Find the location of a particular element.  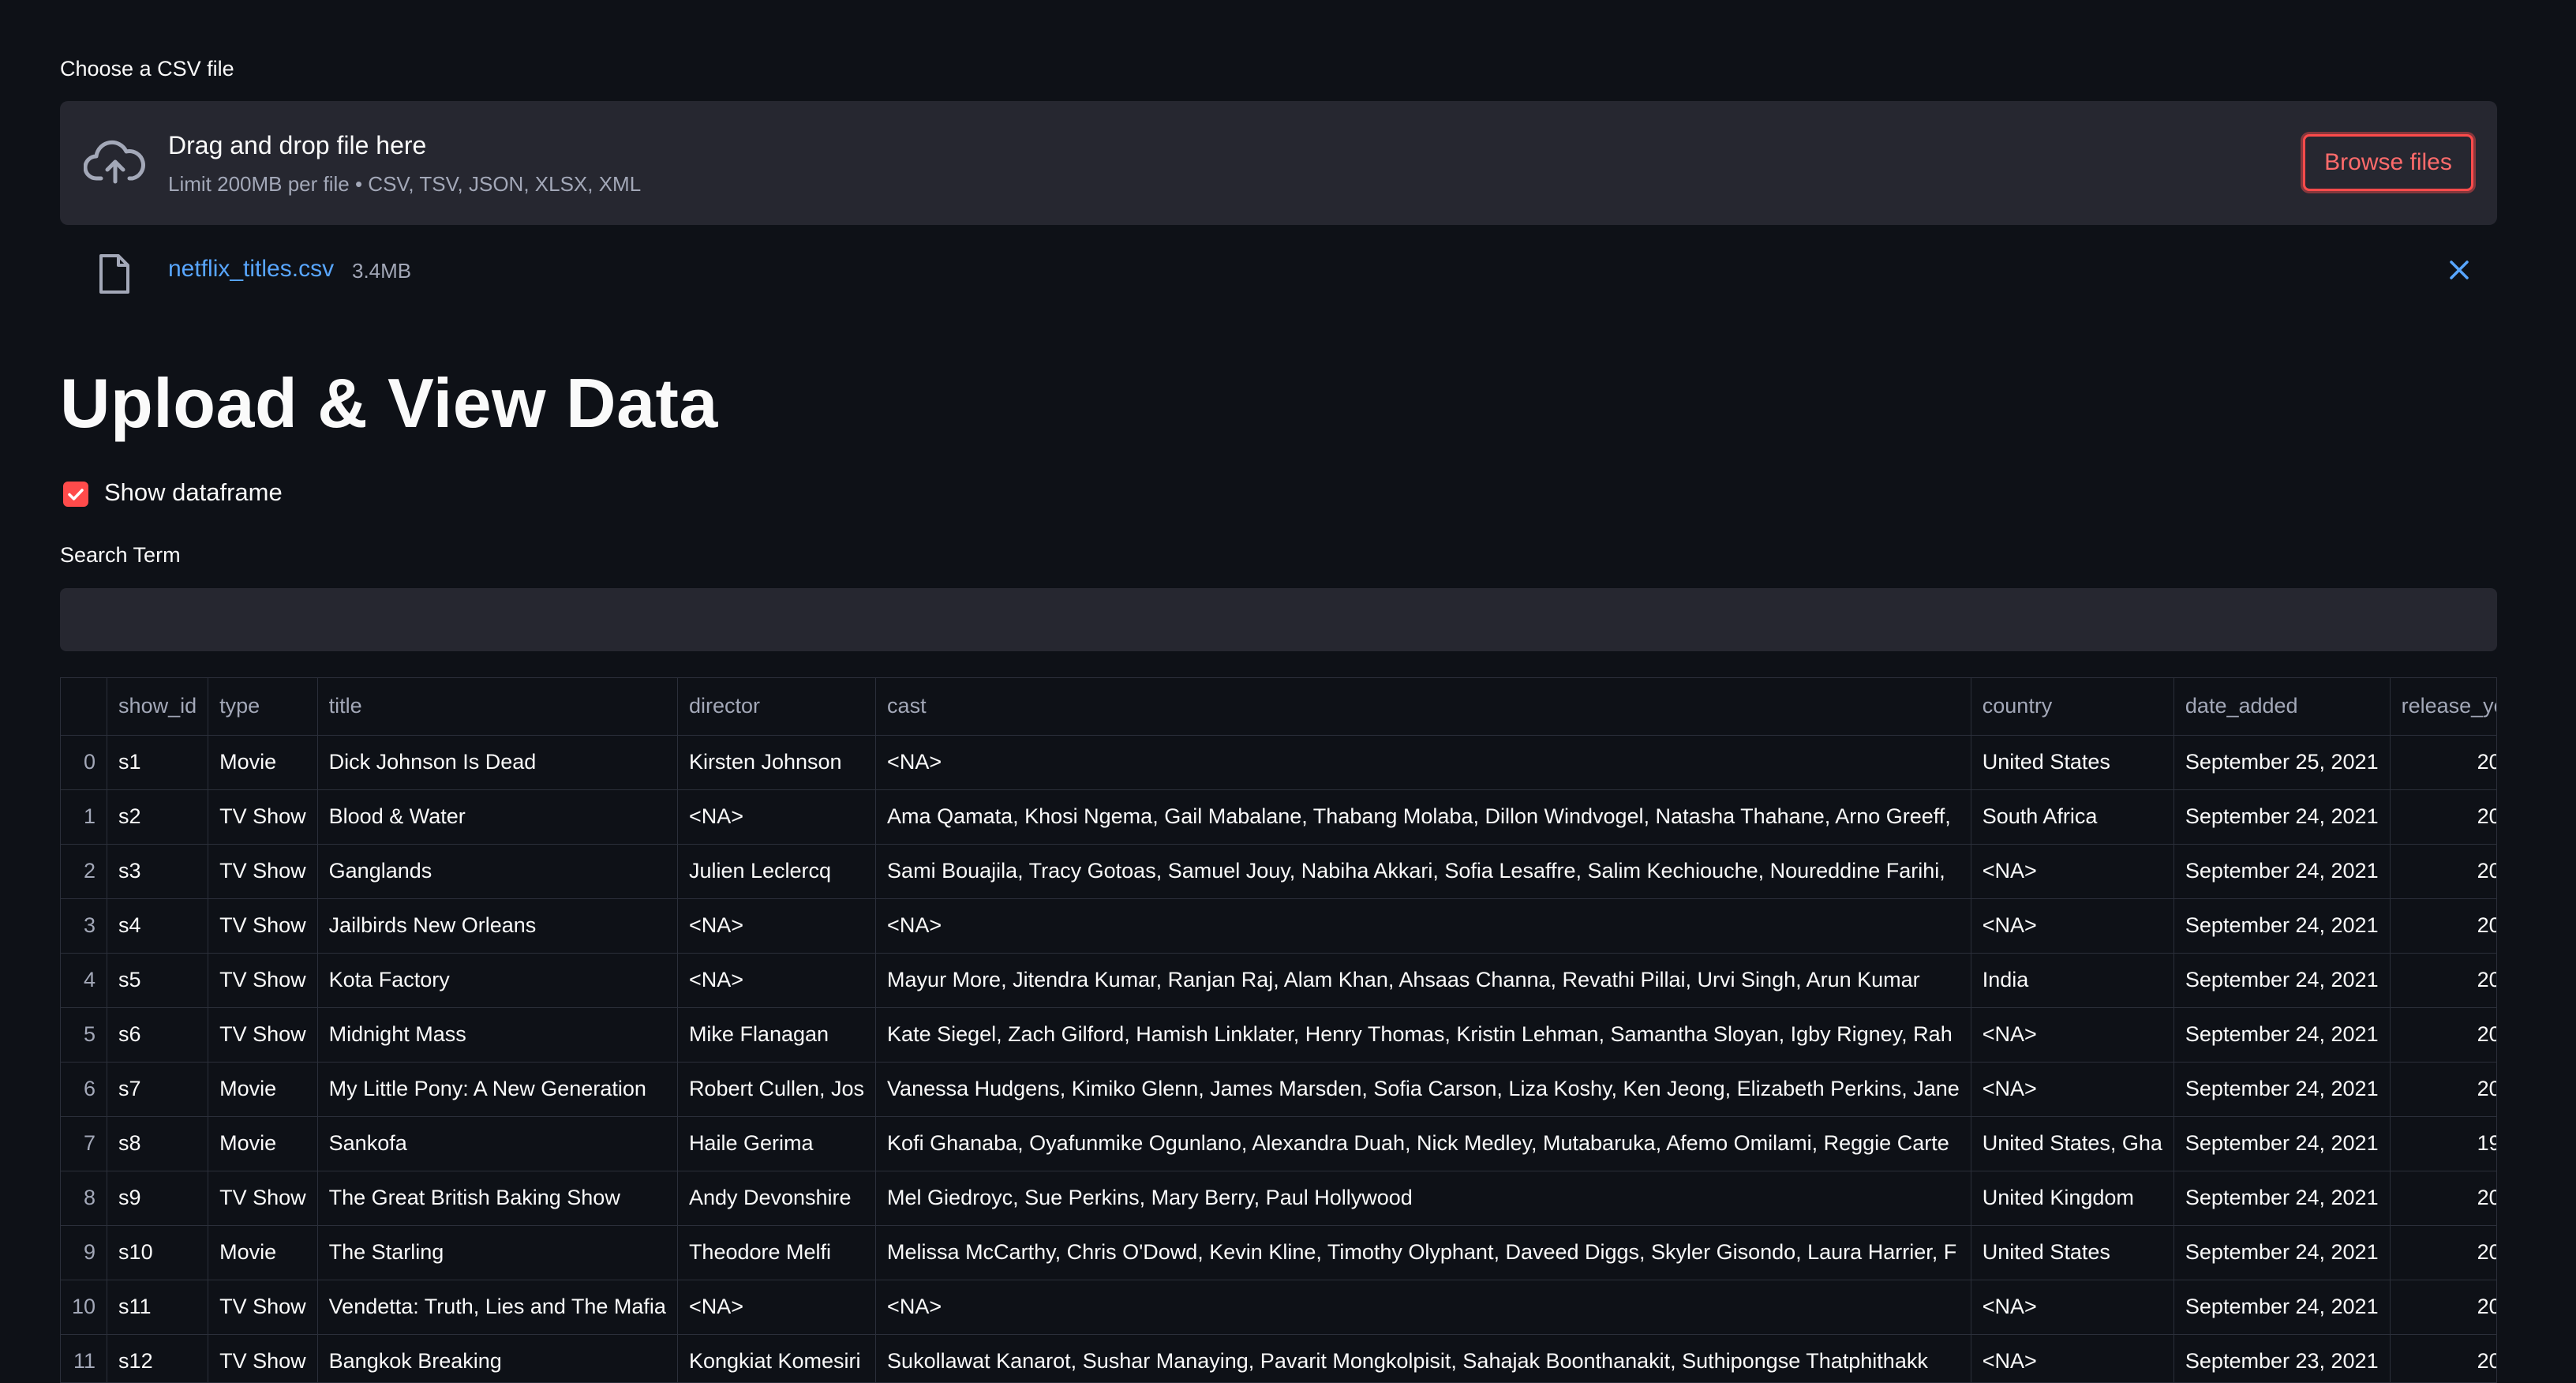

column-header-cast: cast is located at coordinates (1423, 707).